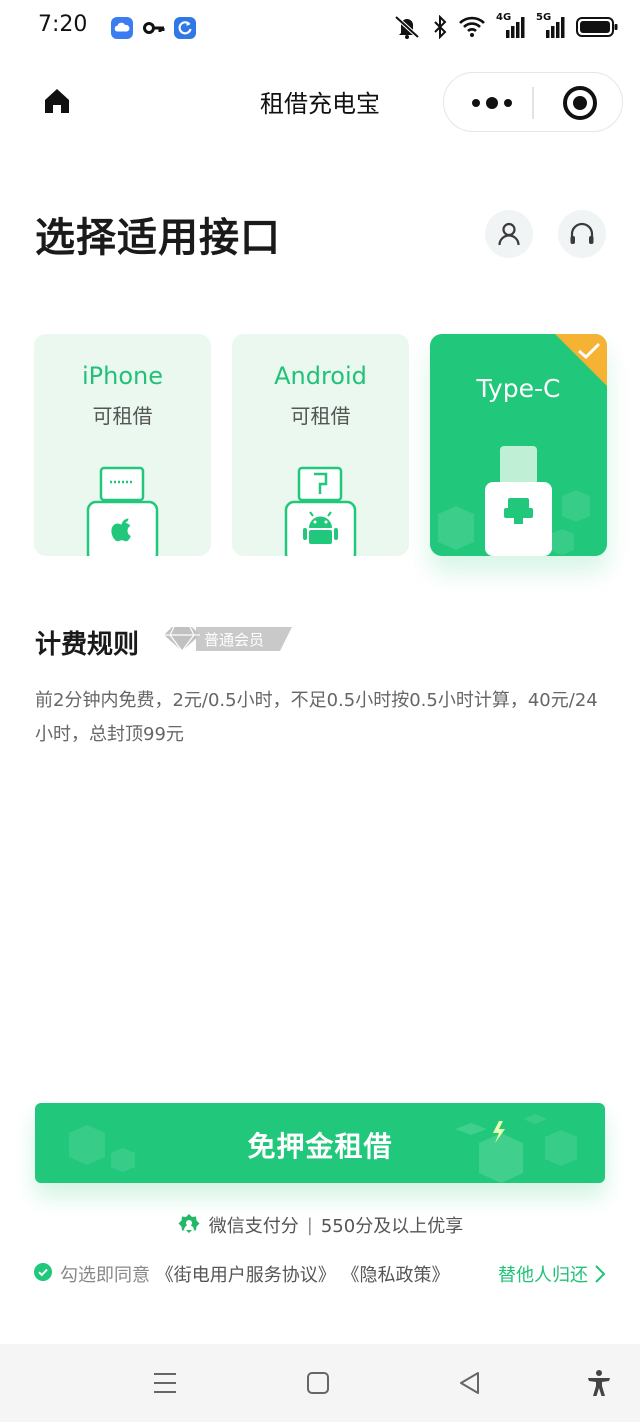  What do you see at coordinates (551, 26) in the screenshot?
I see `signal-5g-icon: 5G` at bounding box center [551, 26].